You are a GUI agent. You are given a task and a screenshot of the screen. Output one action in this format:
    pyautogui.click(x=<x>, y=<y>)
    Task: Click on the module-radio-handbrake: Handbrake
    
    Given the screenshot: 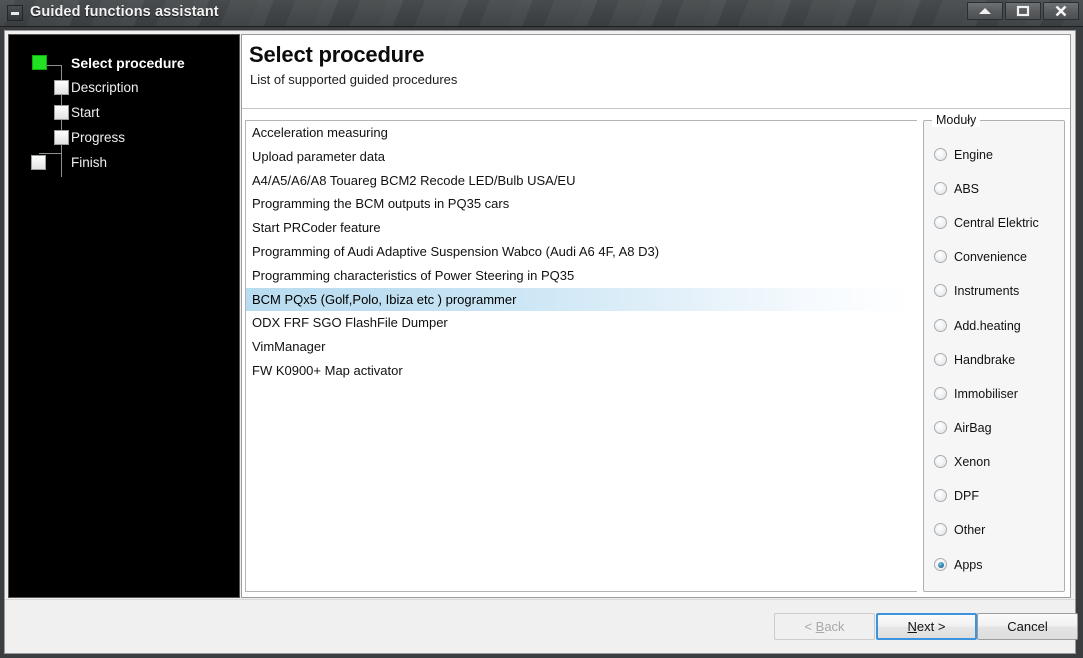 What is the action you would take?
    pyautogui.click(x=974, y=359)
    